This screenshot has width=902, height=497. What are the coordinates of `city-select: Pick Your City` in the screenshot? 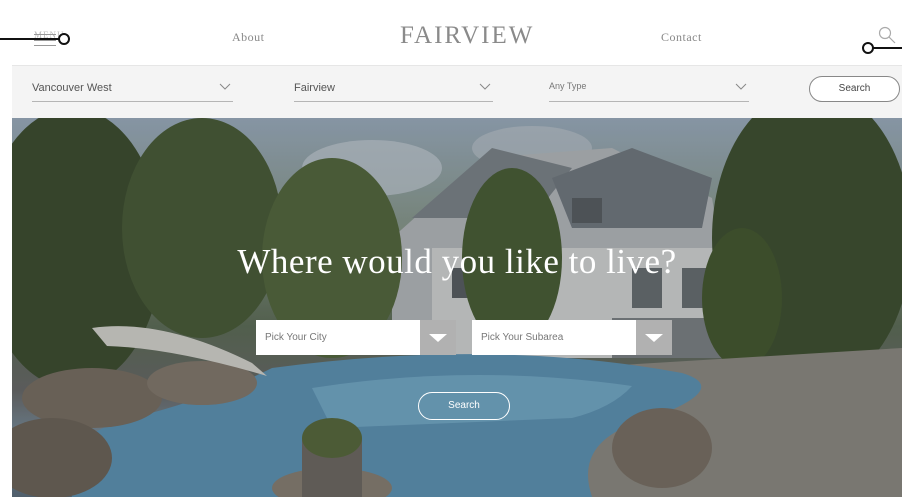 It's located at (356, 337).